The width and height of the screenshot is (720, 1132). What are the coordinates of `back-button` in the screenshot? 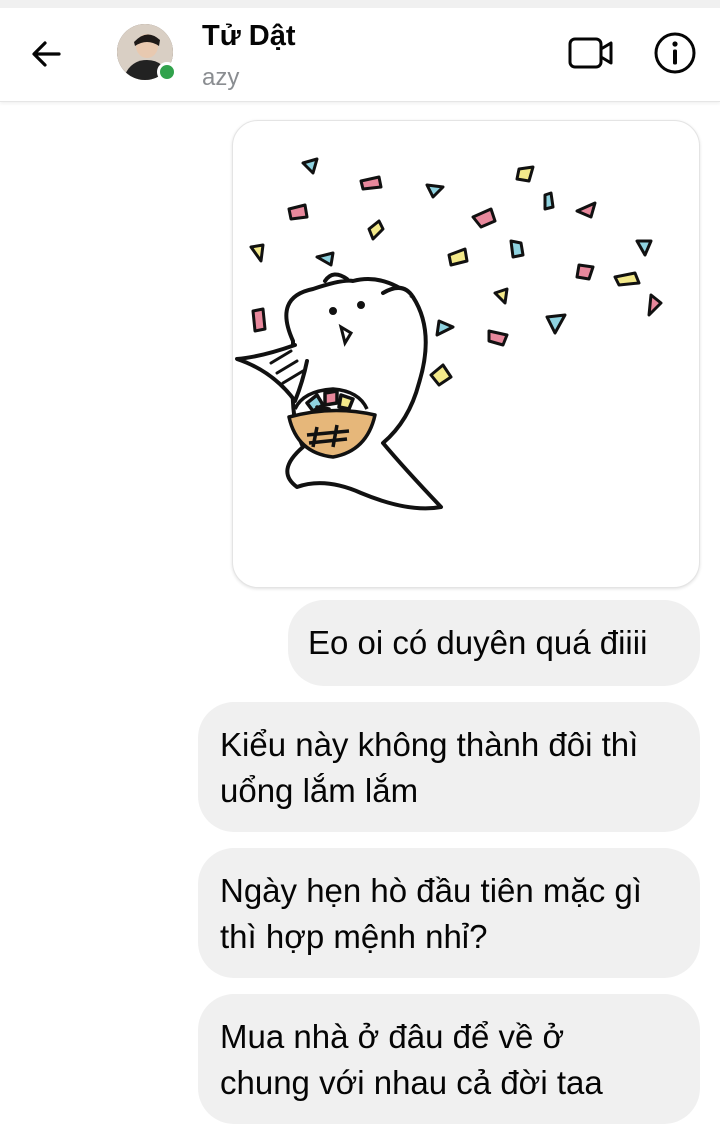 It's located at (46, 54).